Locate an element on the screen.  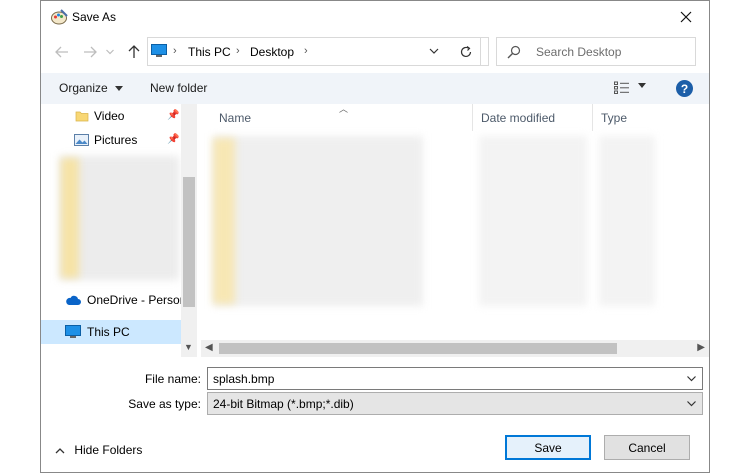
blurred-file-icons is located at coordinates (224, 221).